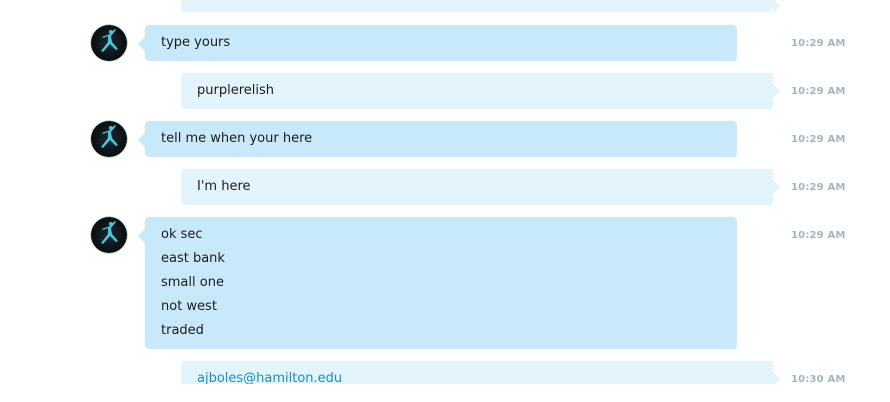  Describe the element at coordinates (477, 375) in the screenshot. I see `email-link: ajboles@hamilton.edu` at that location.